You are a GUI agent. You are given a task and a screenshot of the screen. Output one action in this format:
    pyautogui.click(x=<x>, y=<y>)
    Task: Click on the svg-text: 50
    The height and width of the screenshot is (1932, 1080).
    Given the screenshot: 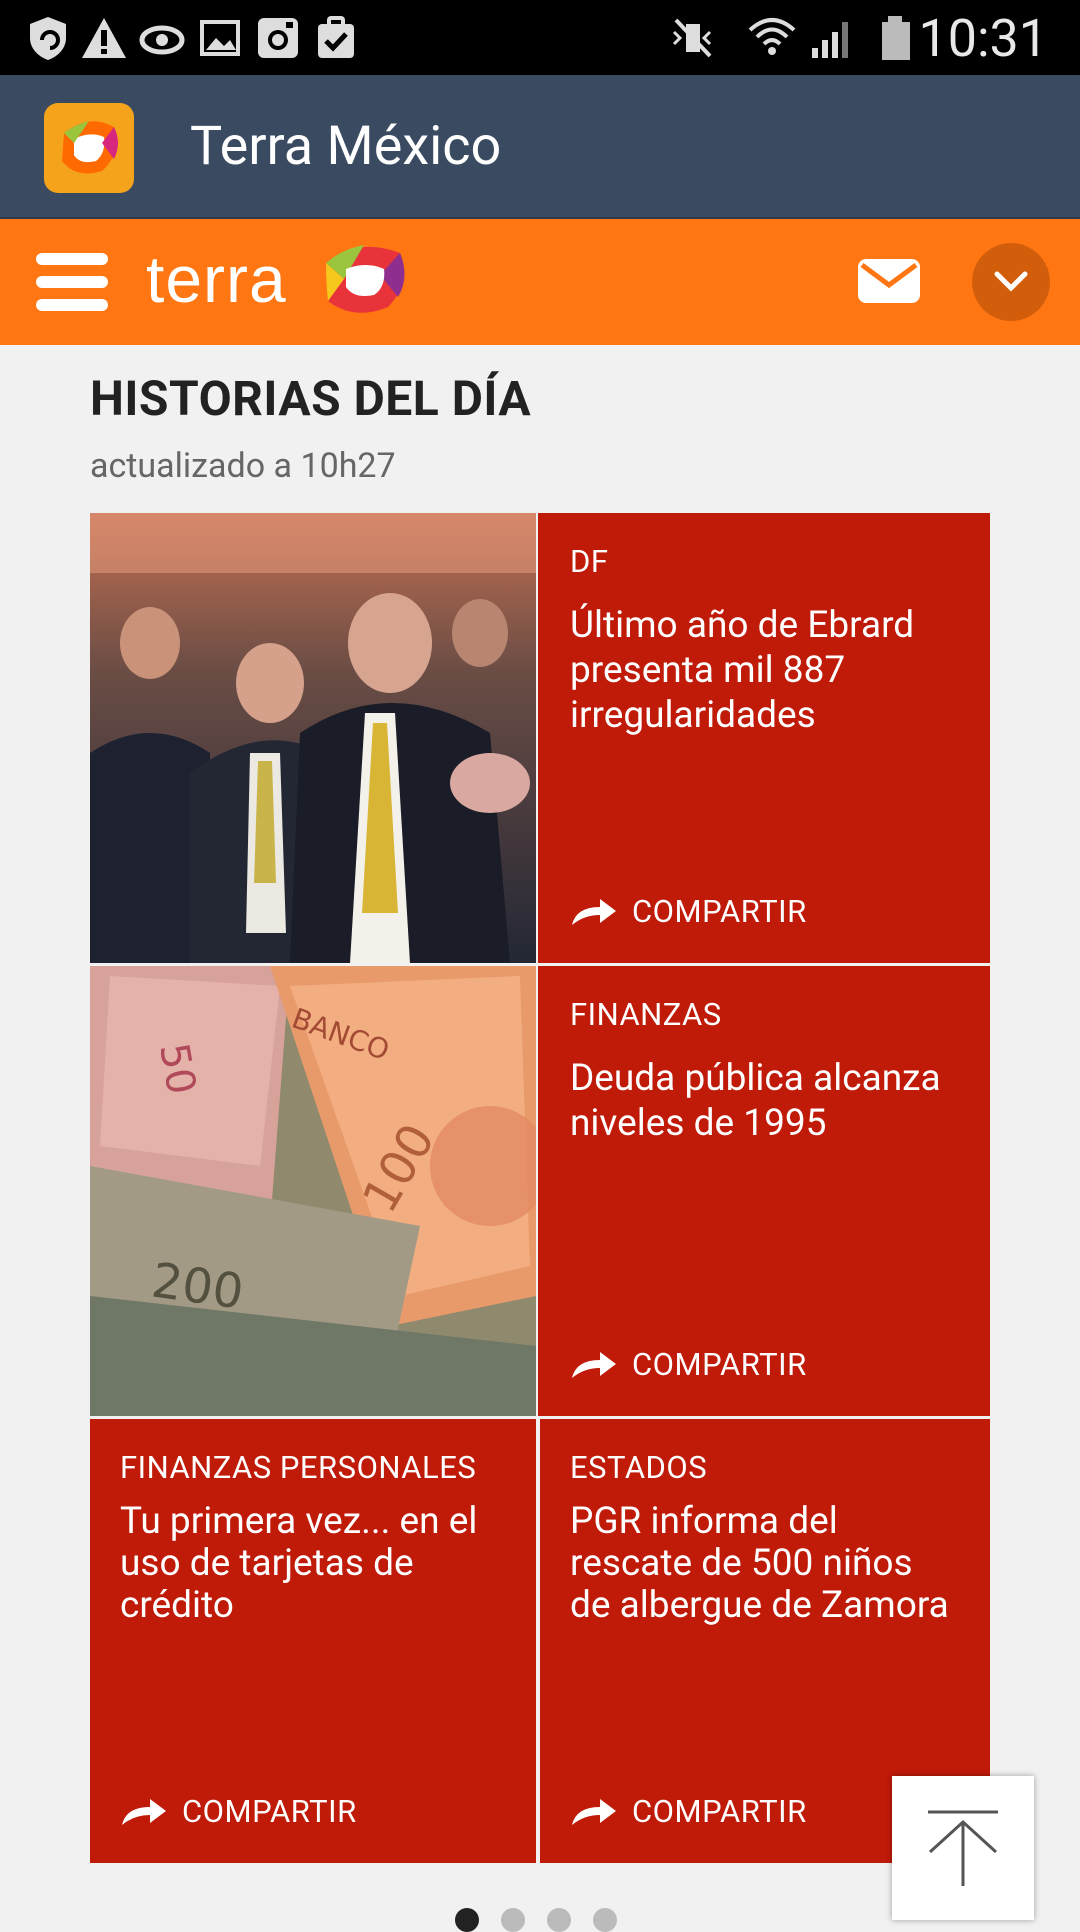 What is the action you would take?
    pyautogui.click(x=177, y=1069)
    